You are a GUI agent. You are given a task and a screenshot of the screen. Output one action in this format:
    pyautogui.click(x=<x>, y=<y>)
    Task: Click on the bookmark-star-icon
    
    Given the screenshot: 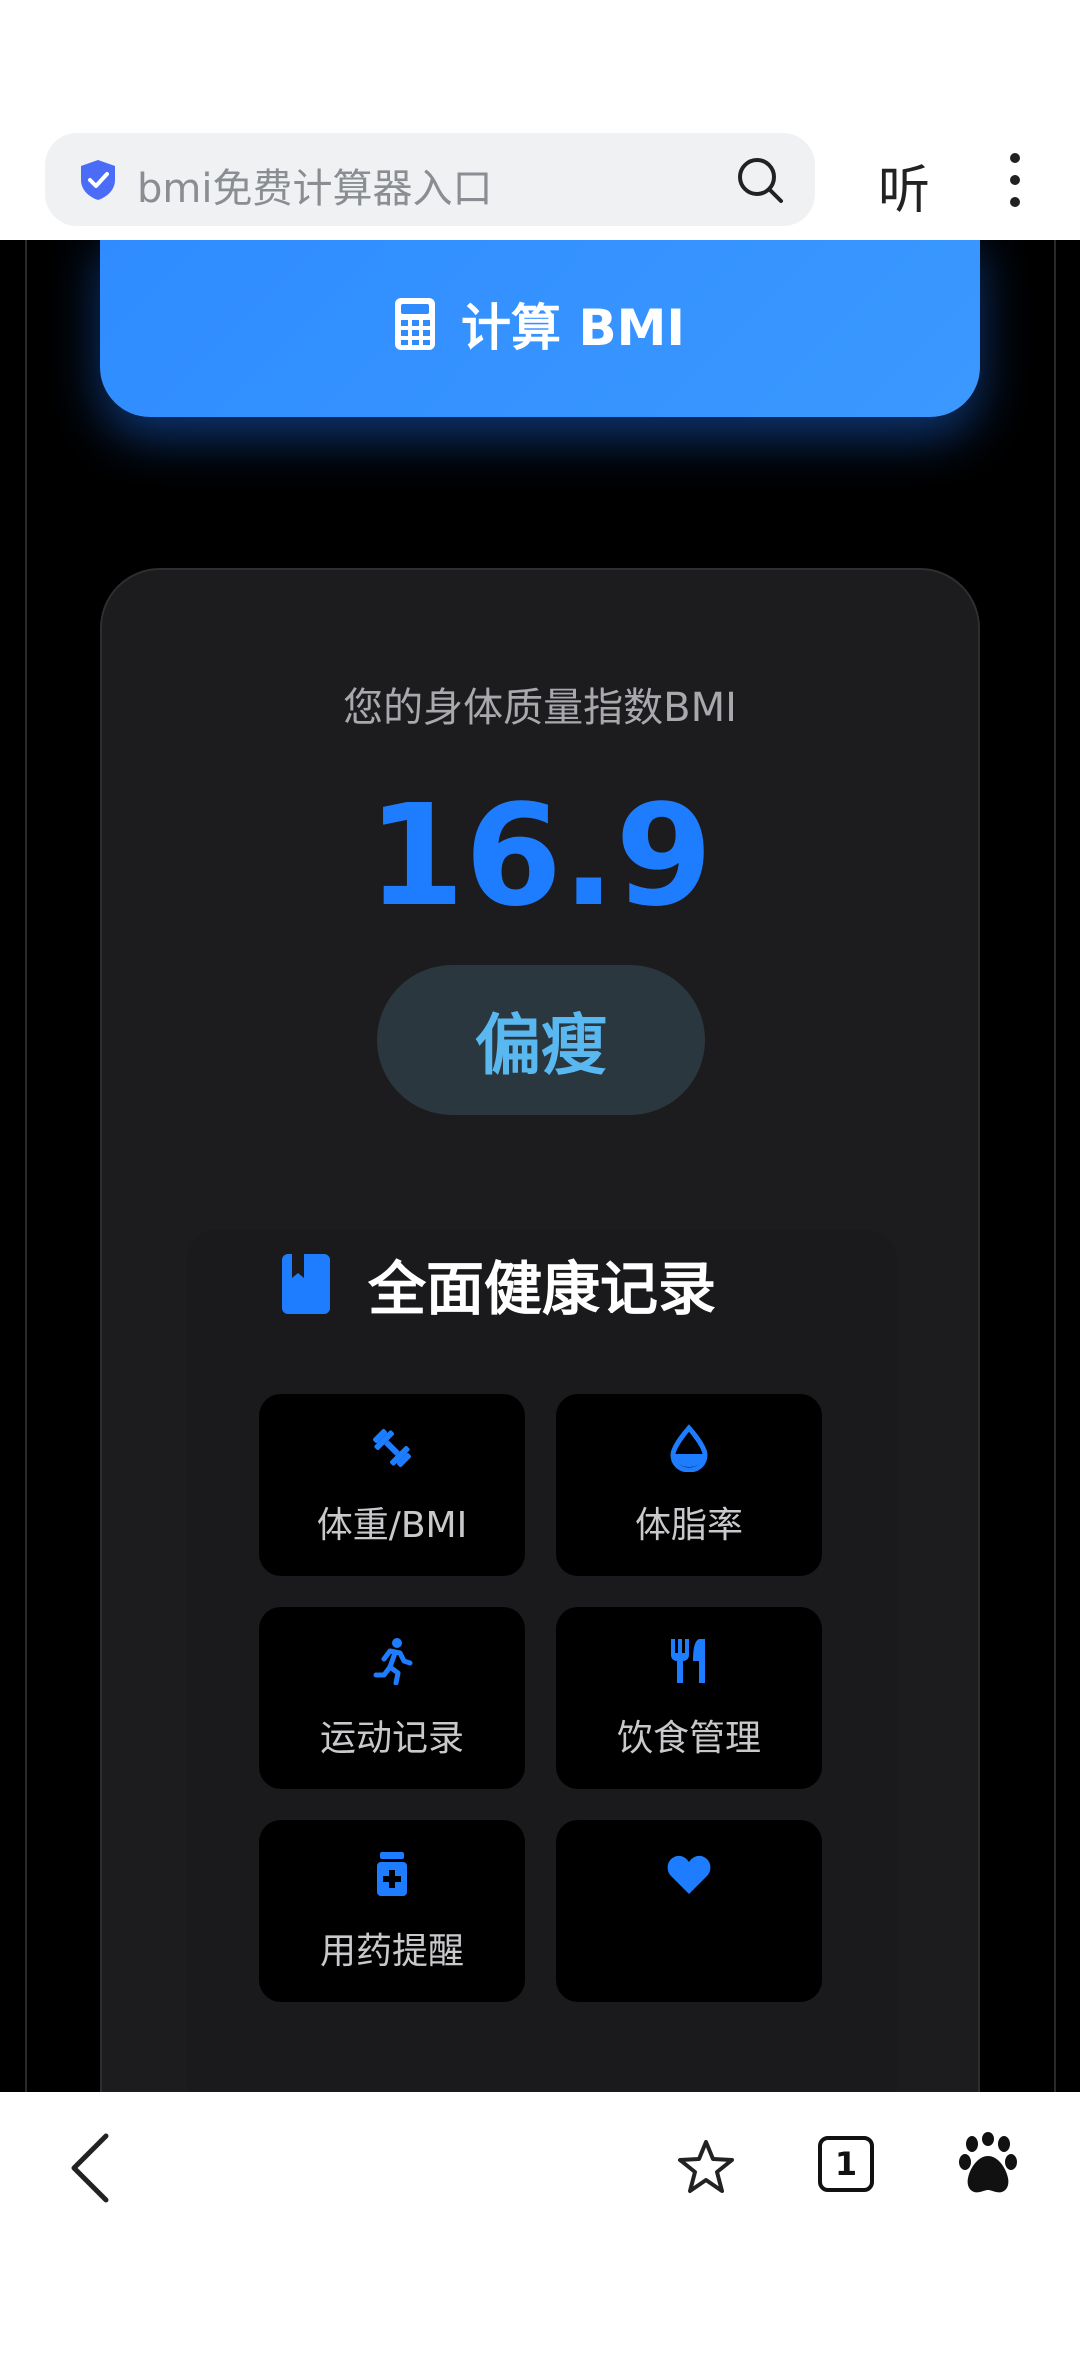 What is the action you would take?
    pyautogui.click(x=706, y=2168)
    